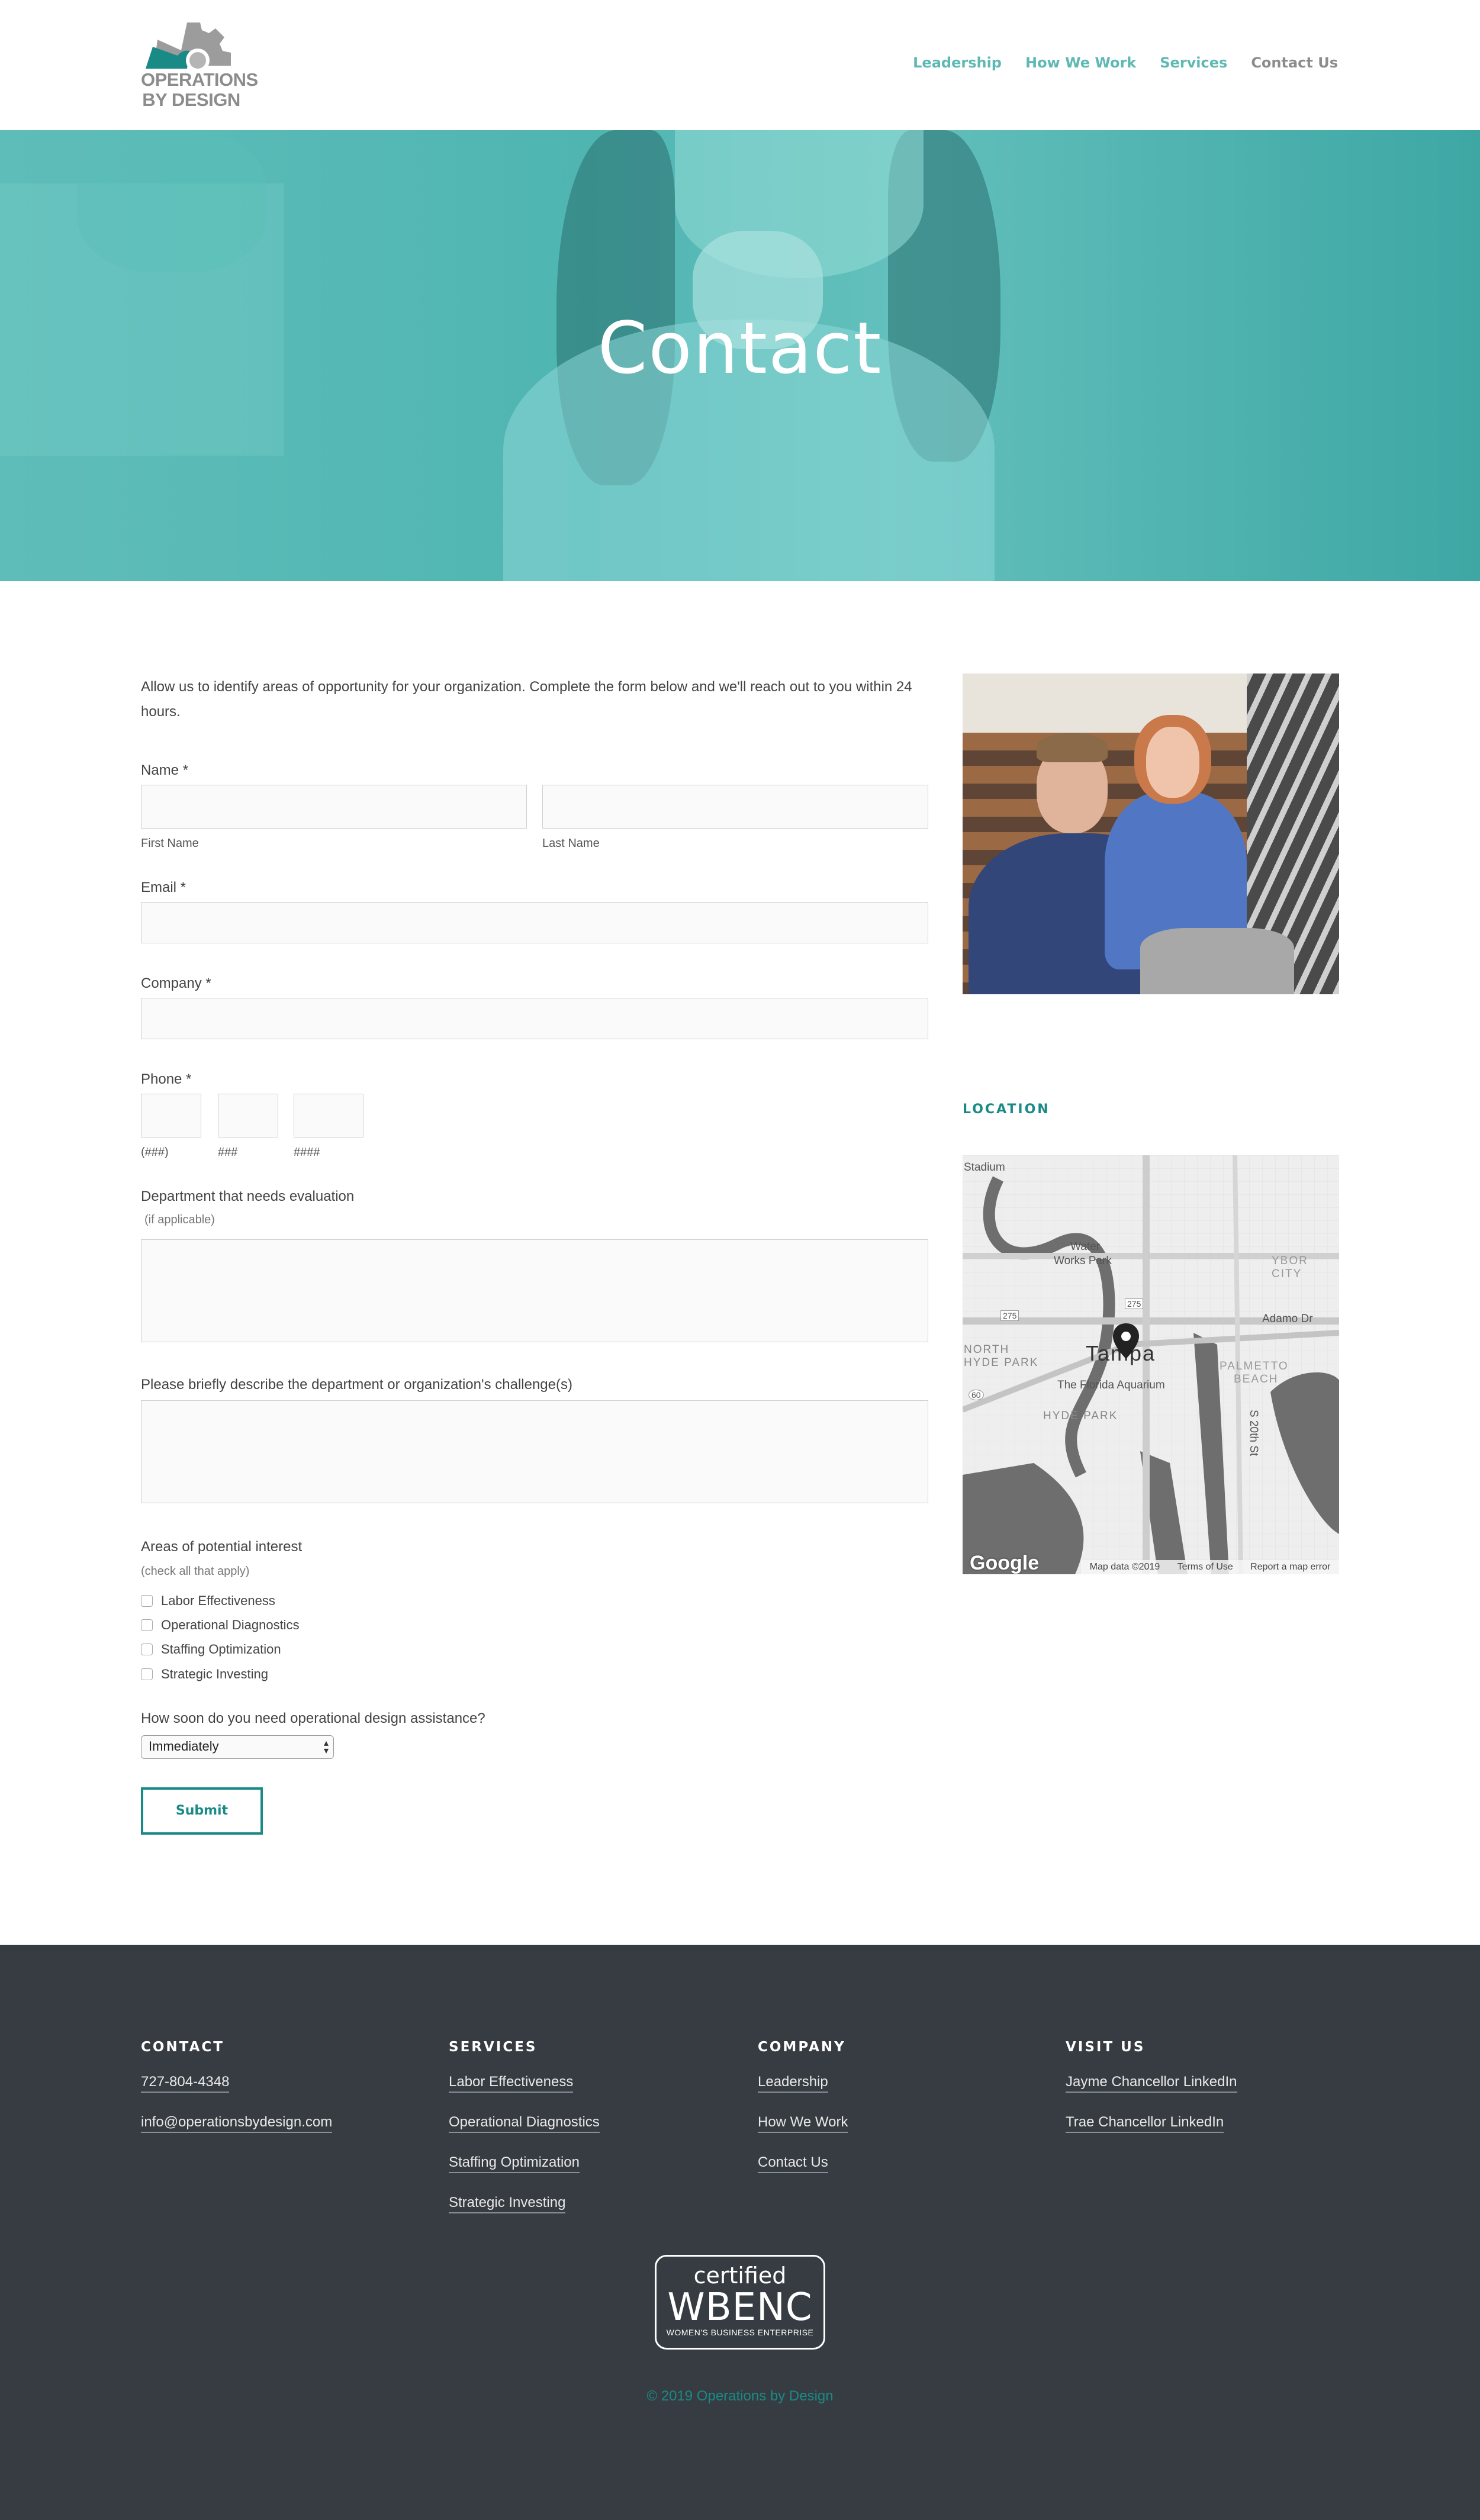 The image size is (1480, 2520). Describe the element at coordinates (208, 1601) in the screenshot. I see `interest-option-labor: Labor Effectiveness` at that location.